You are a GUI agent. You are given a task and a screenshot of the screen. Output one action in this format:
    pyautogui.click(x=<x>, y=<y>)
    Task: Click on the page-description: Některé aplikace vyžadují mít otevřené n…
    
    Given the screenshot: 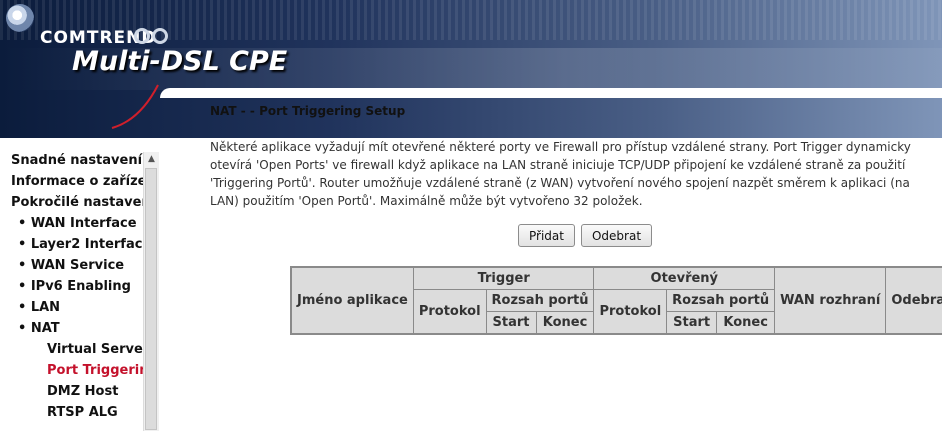 What is the action you would take?
    pyautogui.click(x=560, y=174)
    